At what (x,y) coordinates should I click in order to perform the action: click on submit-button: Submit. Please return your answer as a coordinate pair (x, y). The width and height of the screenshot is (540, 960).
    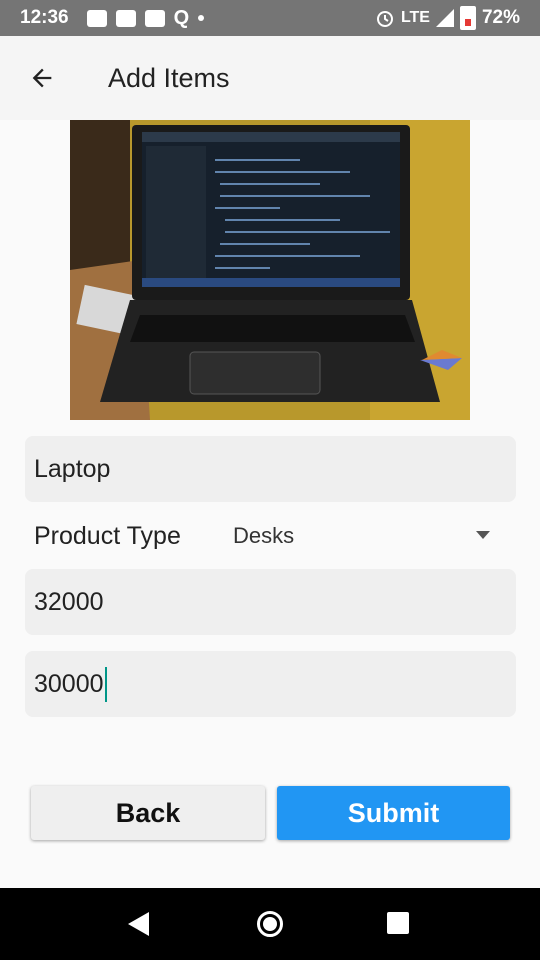
    Looking at the image, I should click on (393, 813).